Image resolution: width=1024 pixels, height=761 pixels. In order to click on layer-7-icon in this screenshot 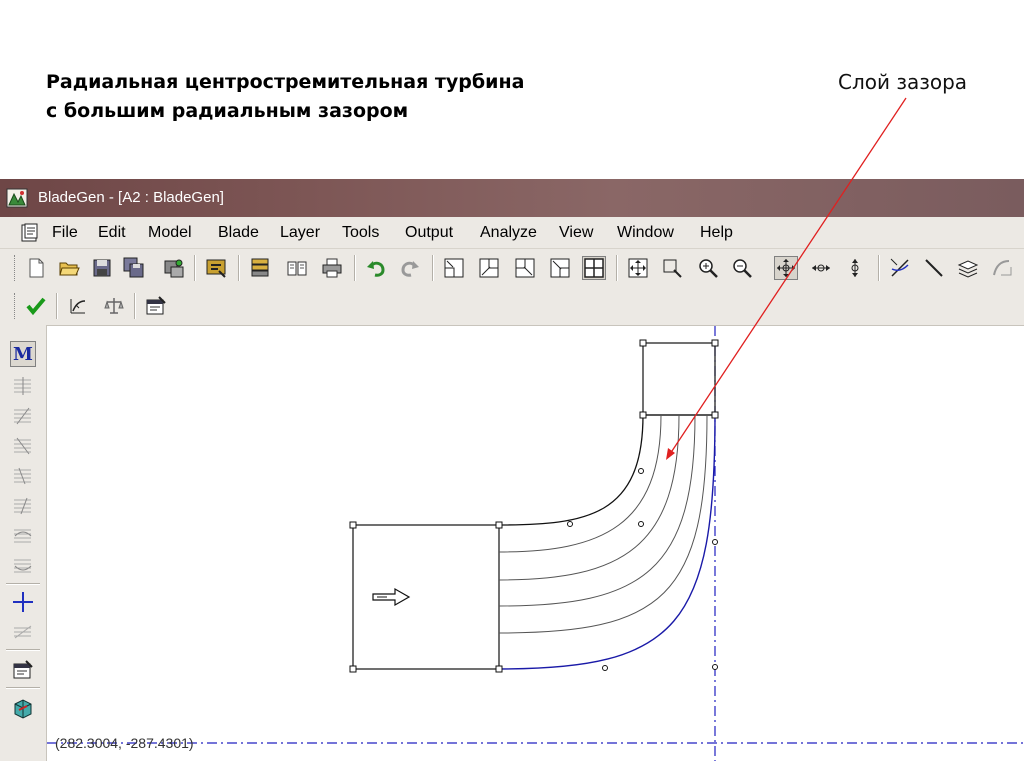, I will do `click(23, 566)`.